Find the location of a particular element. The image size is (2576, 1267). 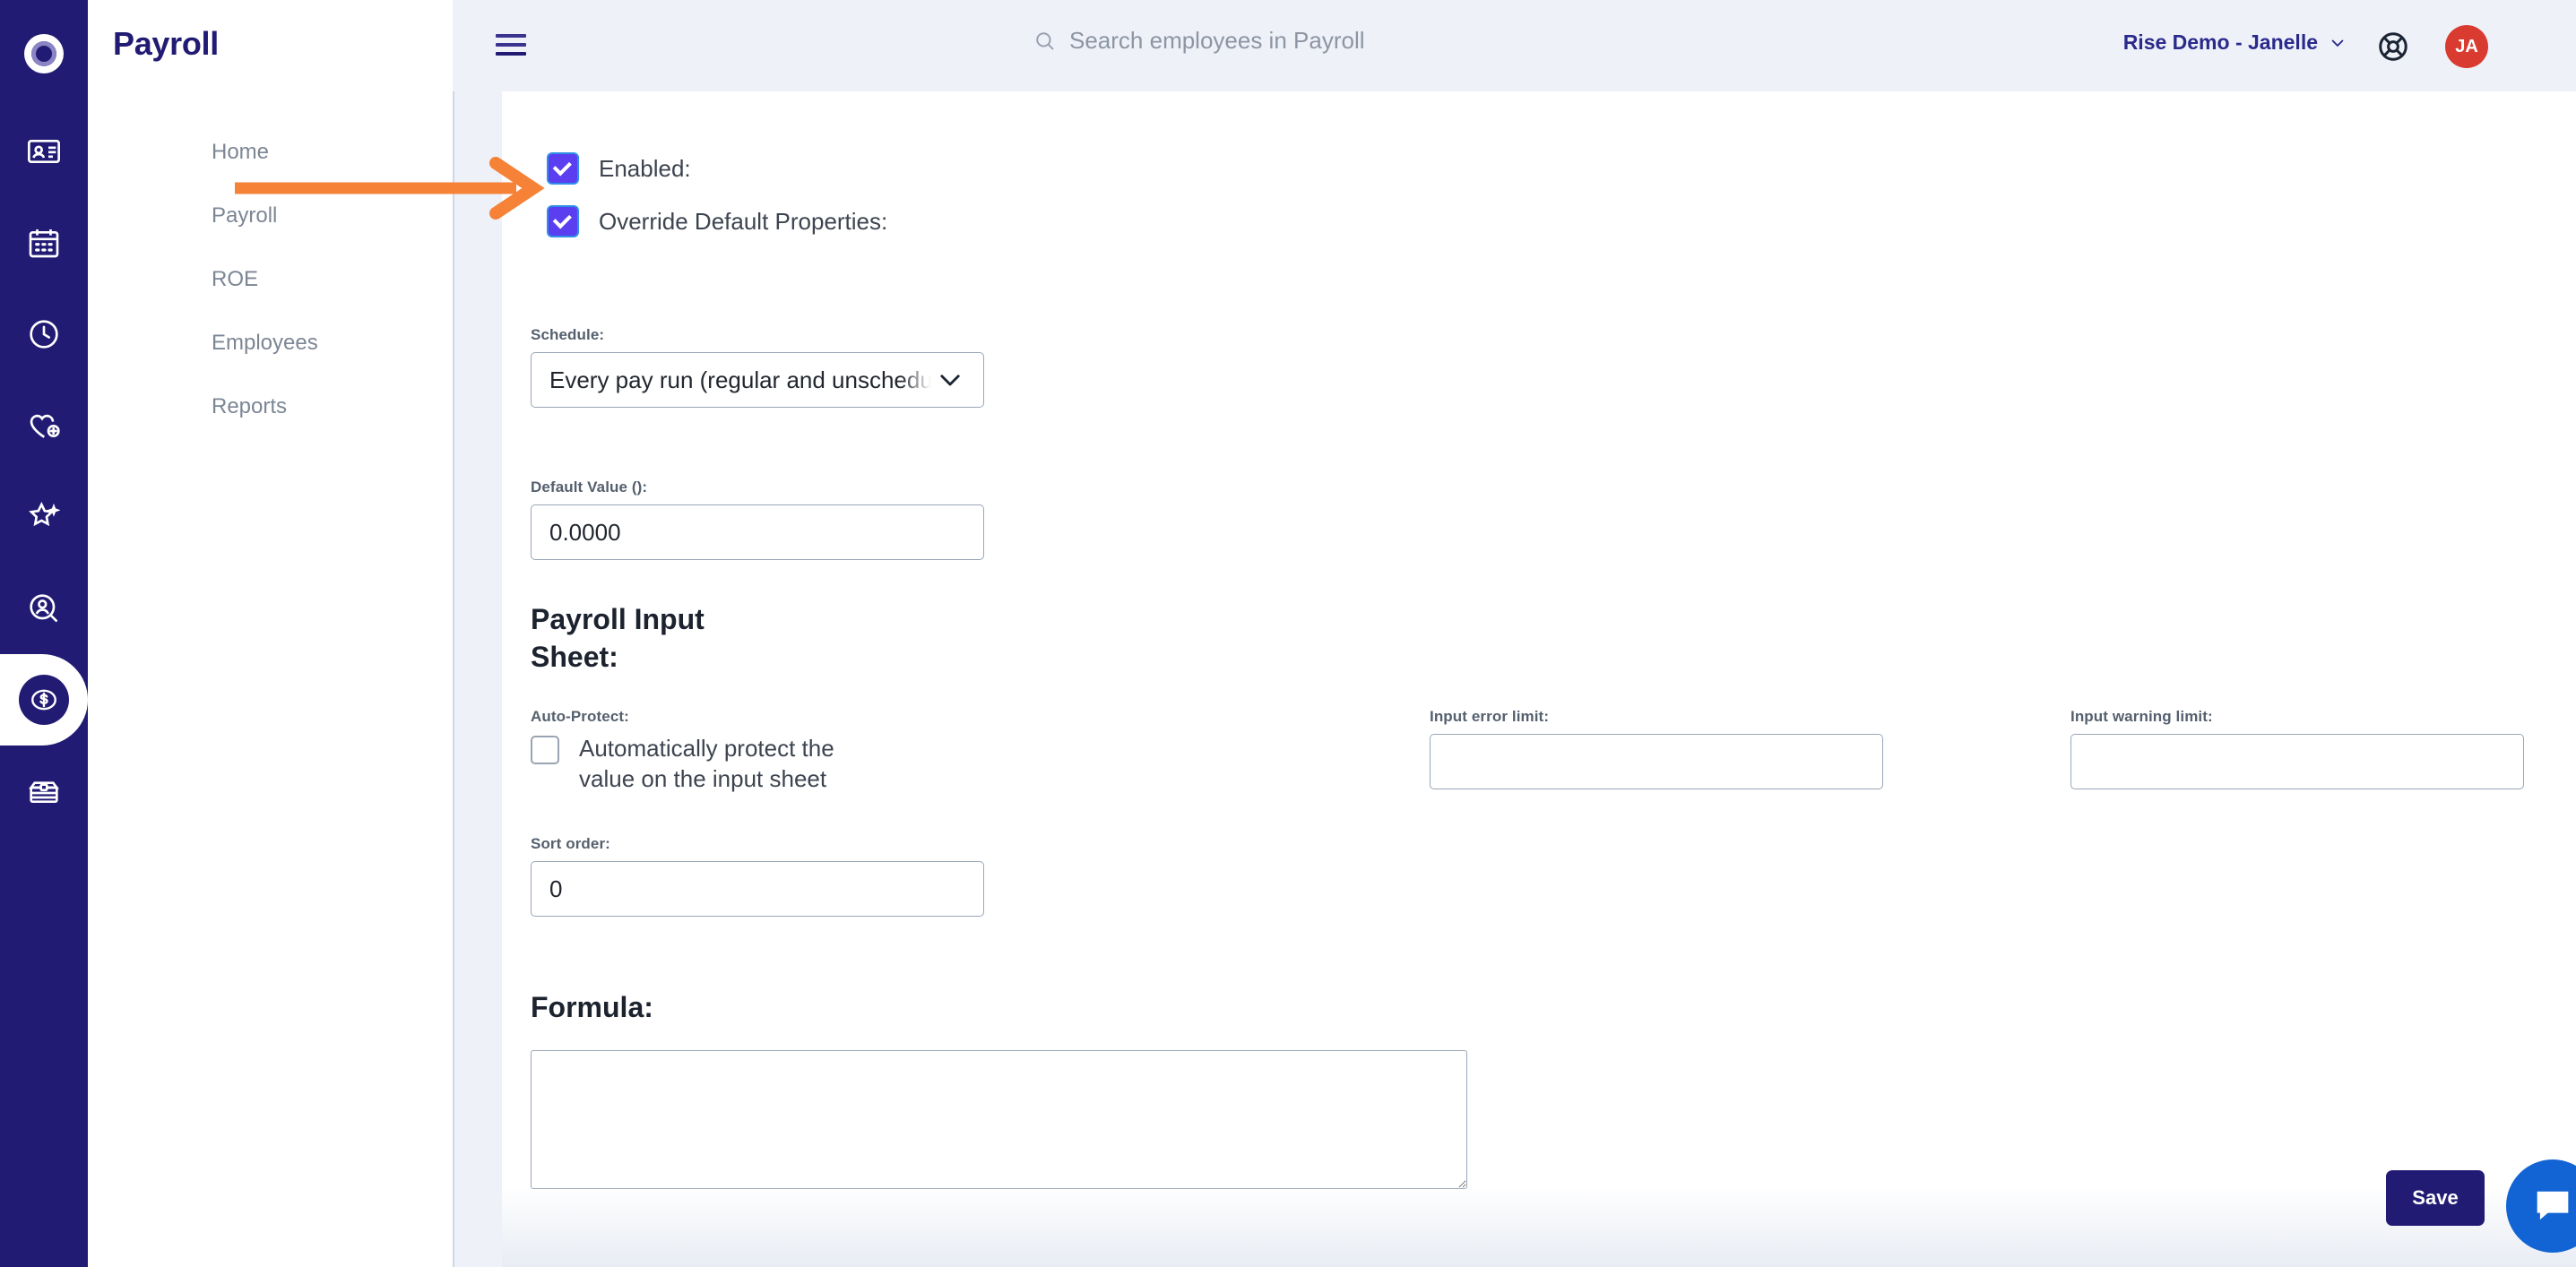

auto-protect-checkbox is located at coordinates (545, 750).